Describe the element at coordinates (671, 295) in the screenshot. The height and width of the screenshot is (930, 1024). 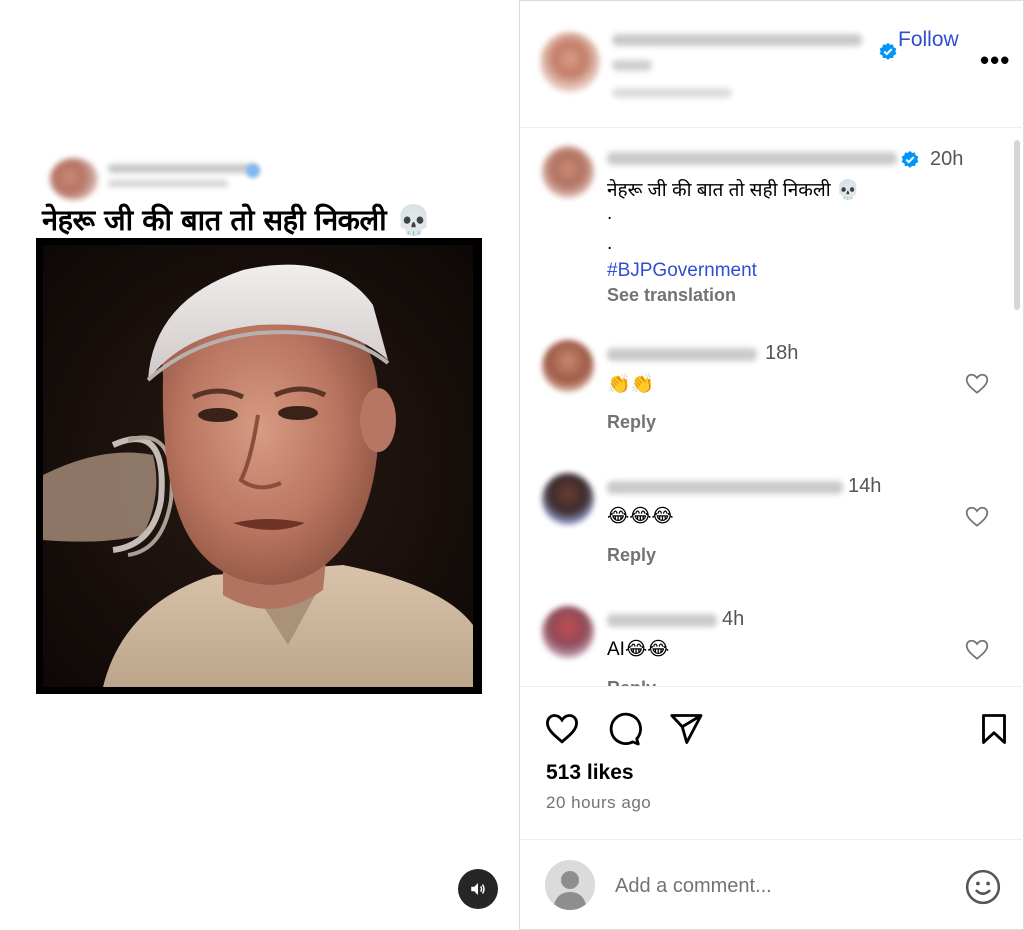
I see `see-translation-button: See translation` at that location.